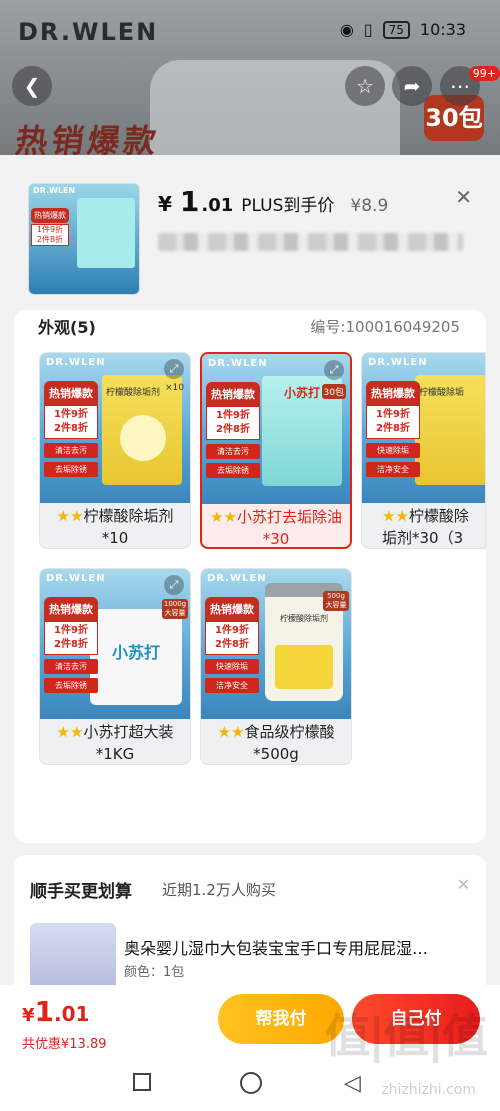 The height and width of the screenshot is (1111, 500). What do you see at coordinates (106, 233) in the screenshot?
I see `thumb-package` at bounding box center [106, 233].